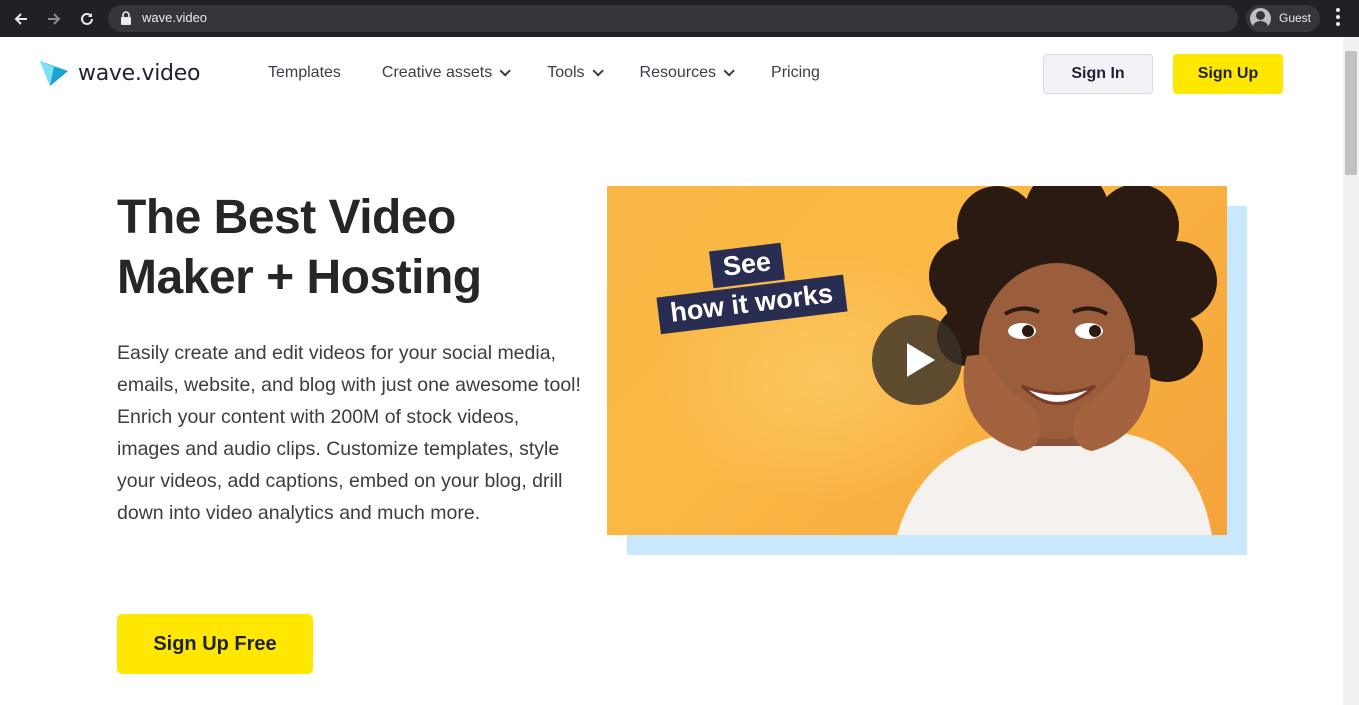 This screenshot has width=1359, height=705. I want to click on reload-icon, so click(87, 18).